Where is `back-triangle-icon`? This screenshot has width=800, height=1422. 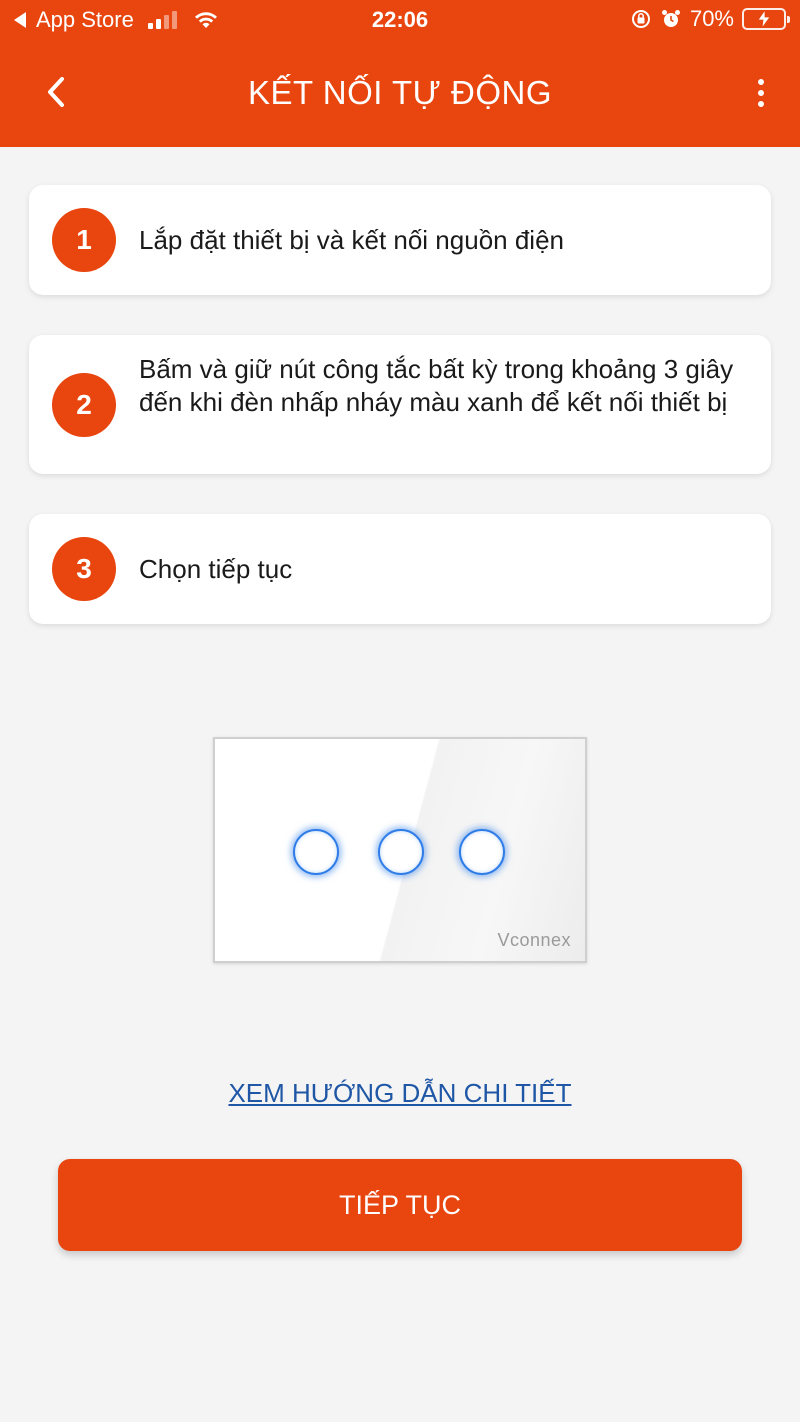
back-triangle-icon is located at coordinates (20, 20).